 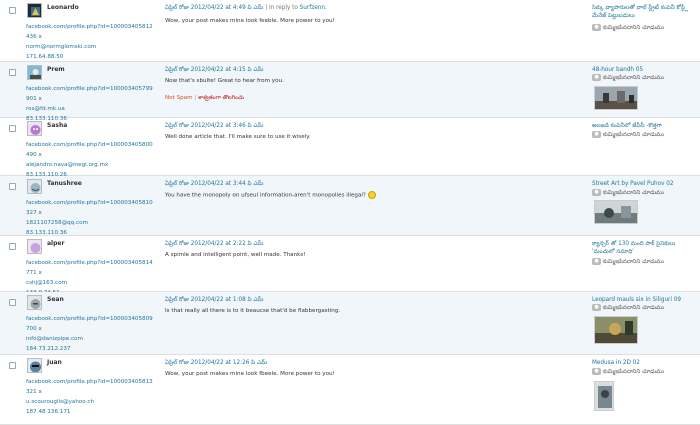 I want to click on author-email: alejandro.nava@inegi.org.mx, so click(x=67, y=165).